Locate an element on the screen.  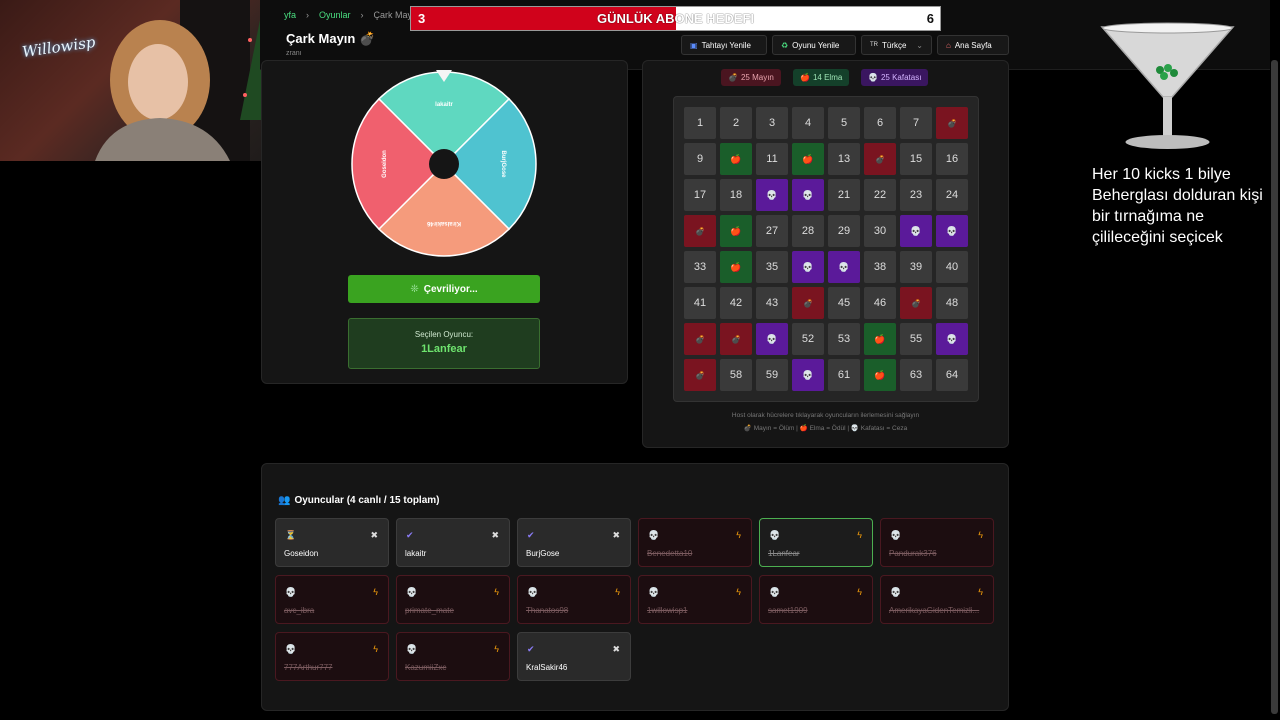
board-cell: 64 is located at coordinates (952, 375).